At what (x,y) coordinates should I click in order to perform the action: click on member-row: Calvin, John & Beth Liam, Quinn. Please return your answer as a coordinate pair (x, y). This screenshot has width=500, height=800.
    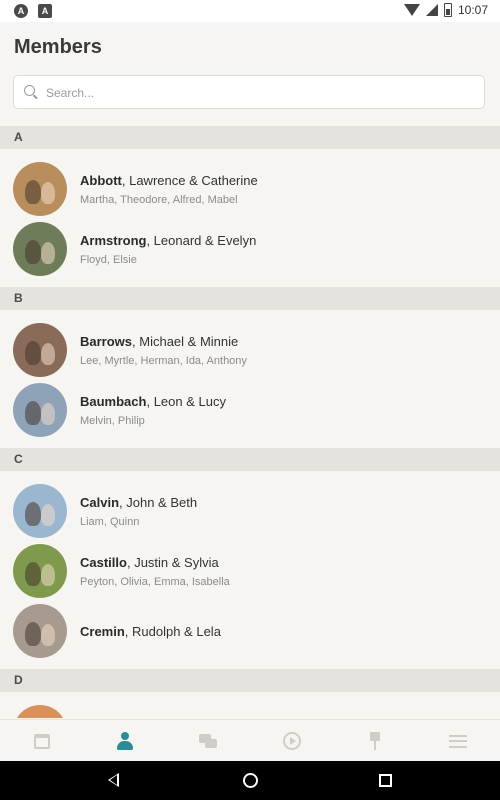
    Looking at the image, I should click on (250, 511).